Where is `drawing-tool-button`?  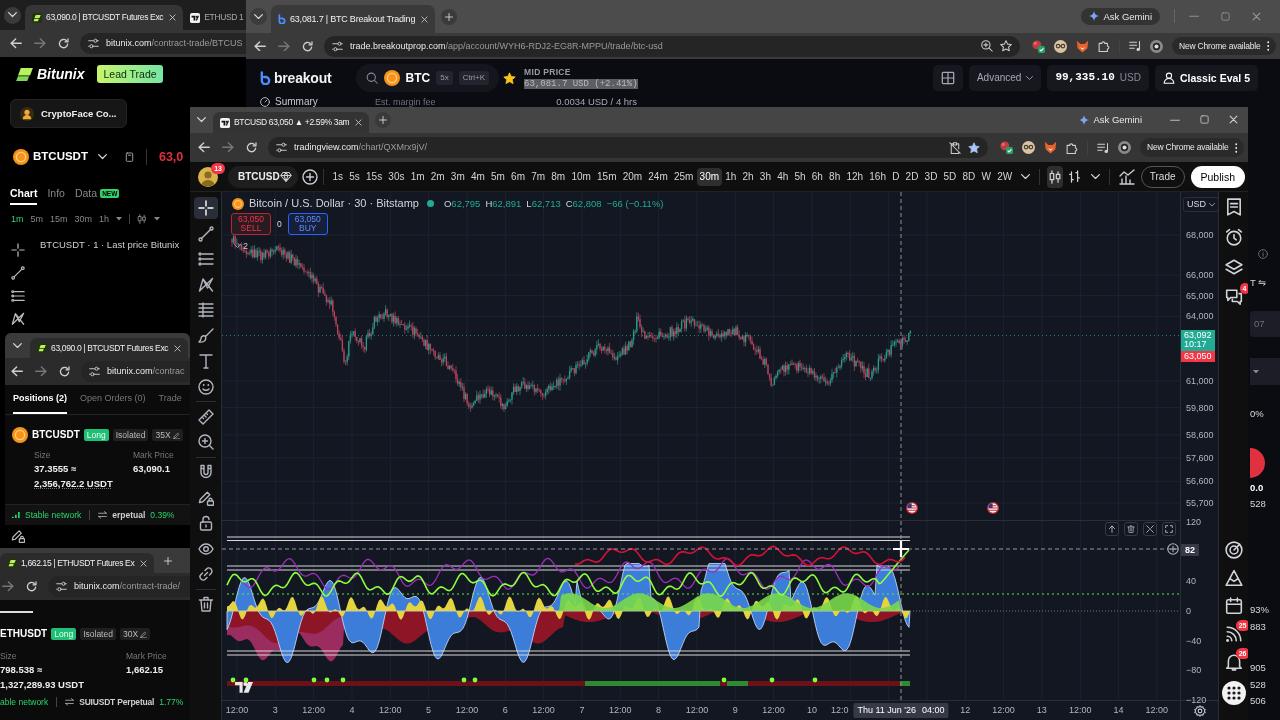 drawing-tool-button is located at coordinates (205, 208).